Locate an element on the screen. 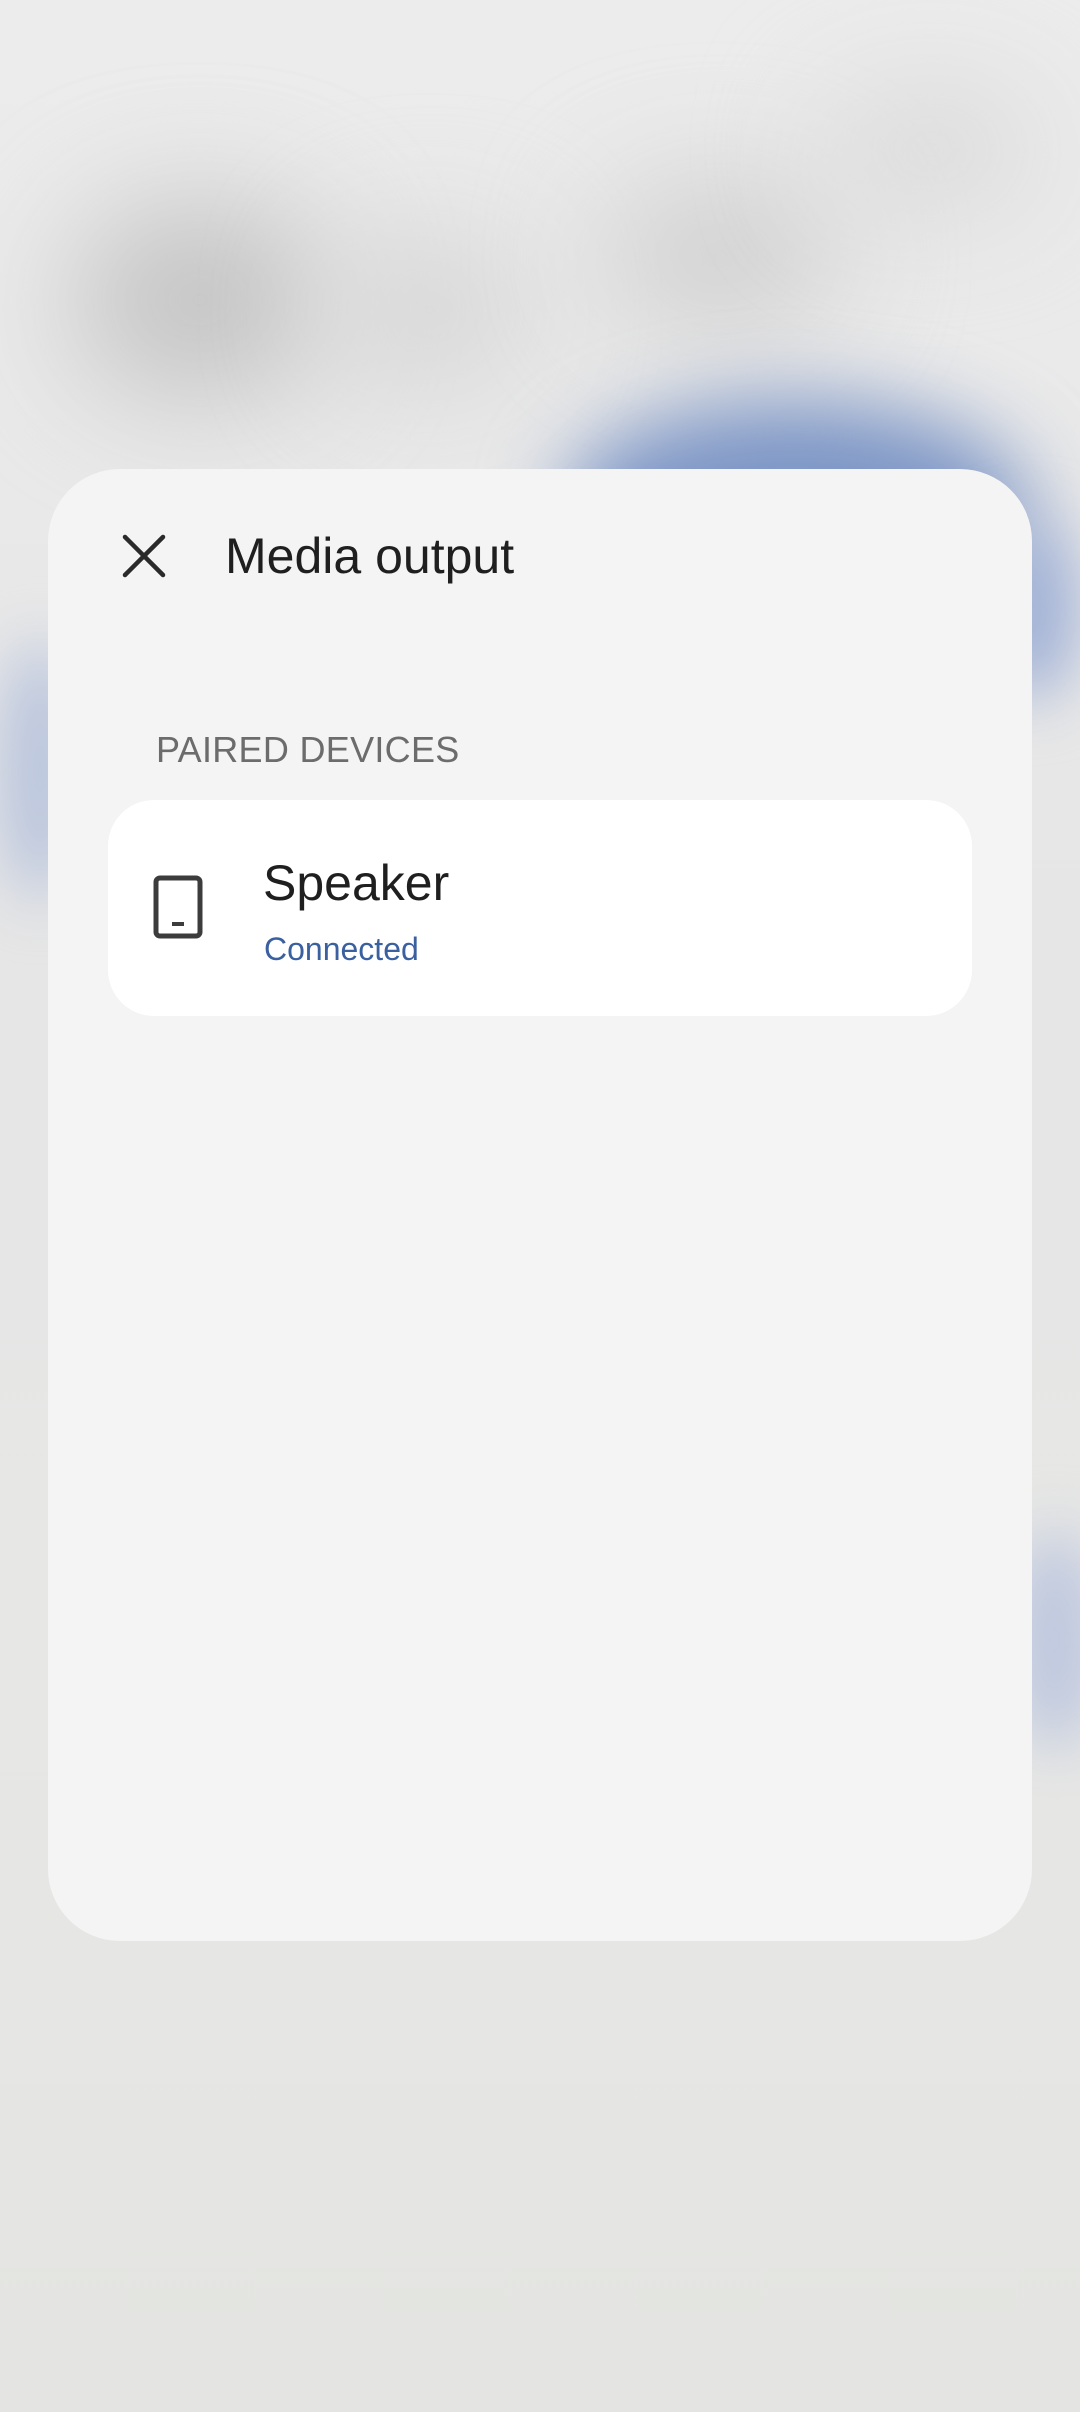  close-button is located at coordinates (144, 556).